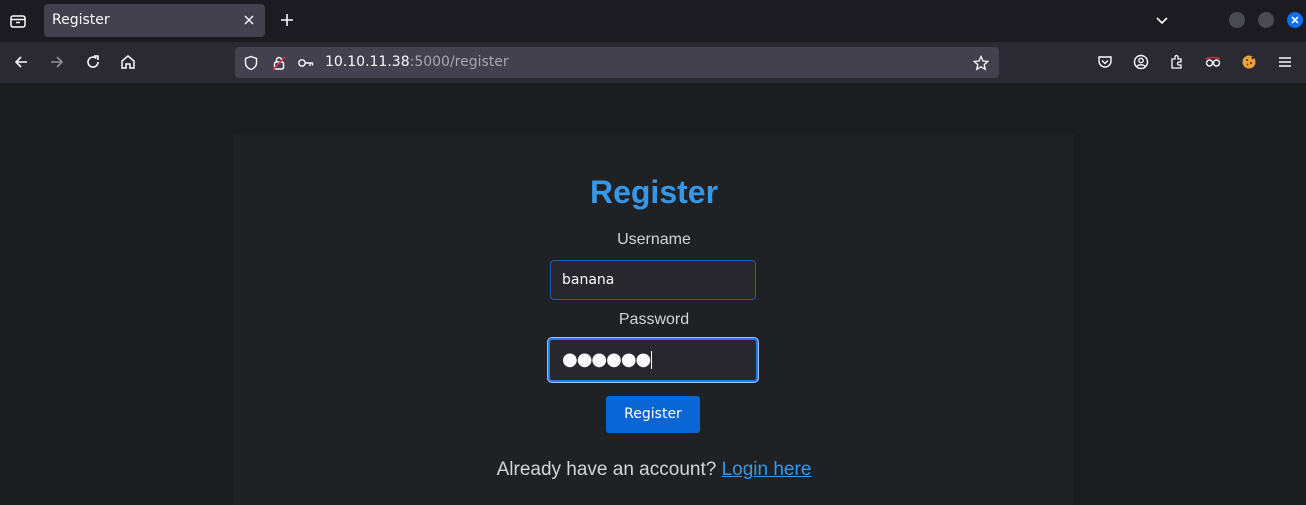  I want to click on username-value: banana, so click(588, 280).